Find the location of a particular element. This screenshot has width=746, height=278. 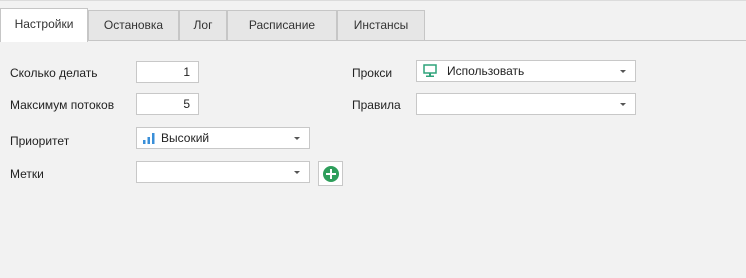

plus-circle-icon is located at coordinates (331, 174).